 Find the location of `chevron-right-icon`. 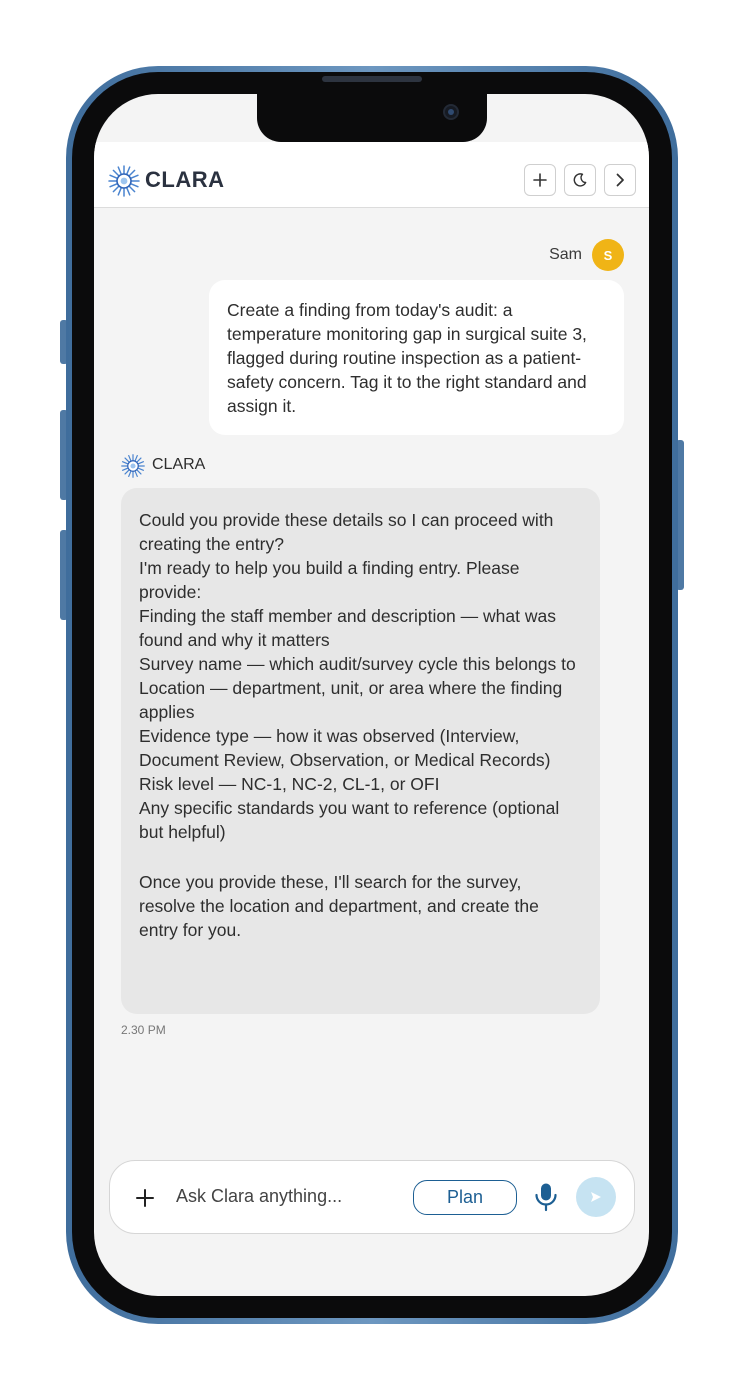

chevron-right-icon is located at coordinates (620, 180).